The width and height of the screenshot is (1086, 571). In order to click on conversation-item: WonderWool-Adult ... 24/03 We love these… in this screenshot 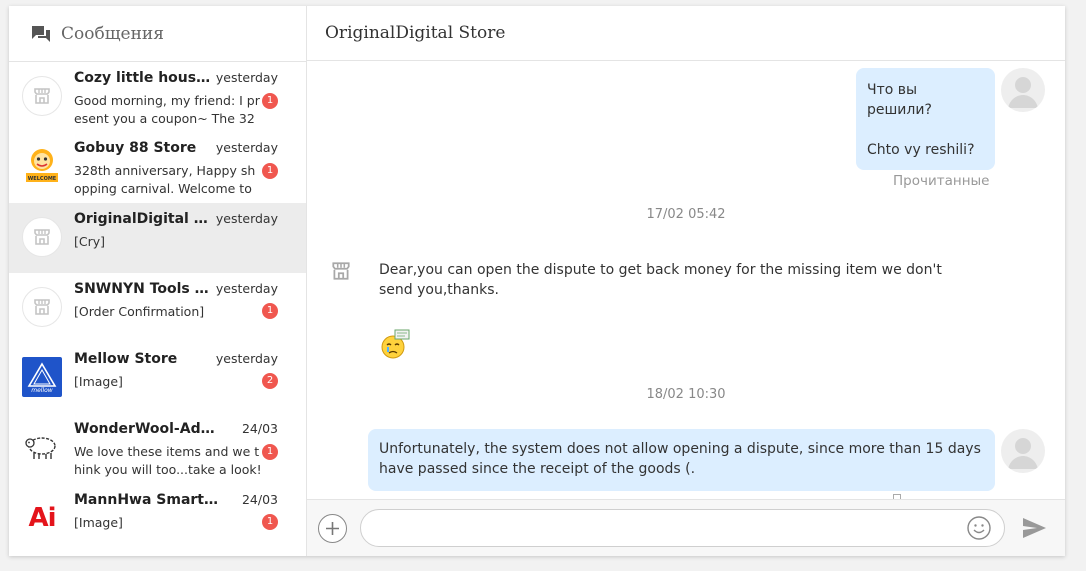, I will do `click(157, 448)`.